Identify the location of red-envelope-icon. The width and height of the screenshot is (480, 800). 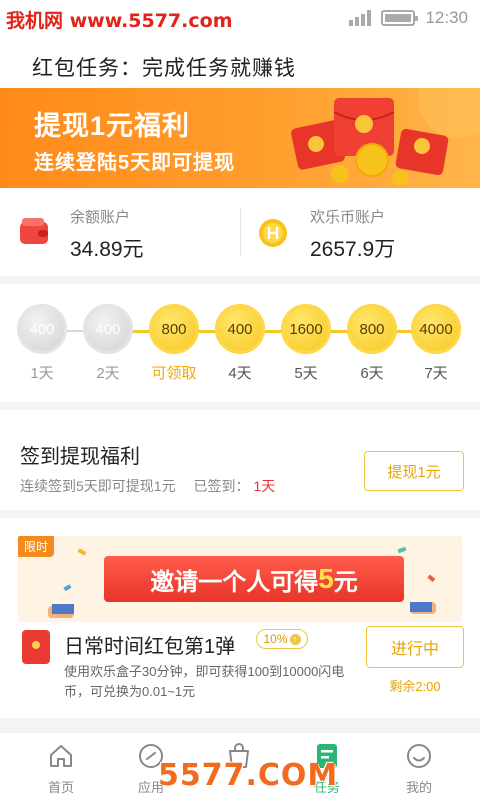
(36, 647).